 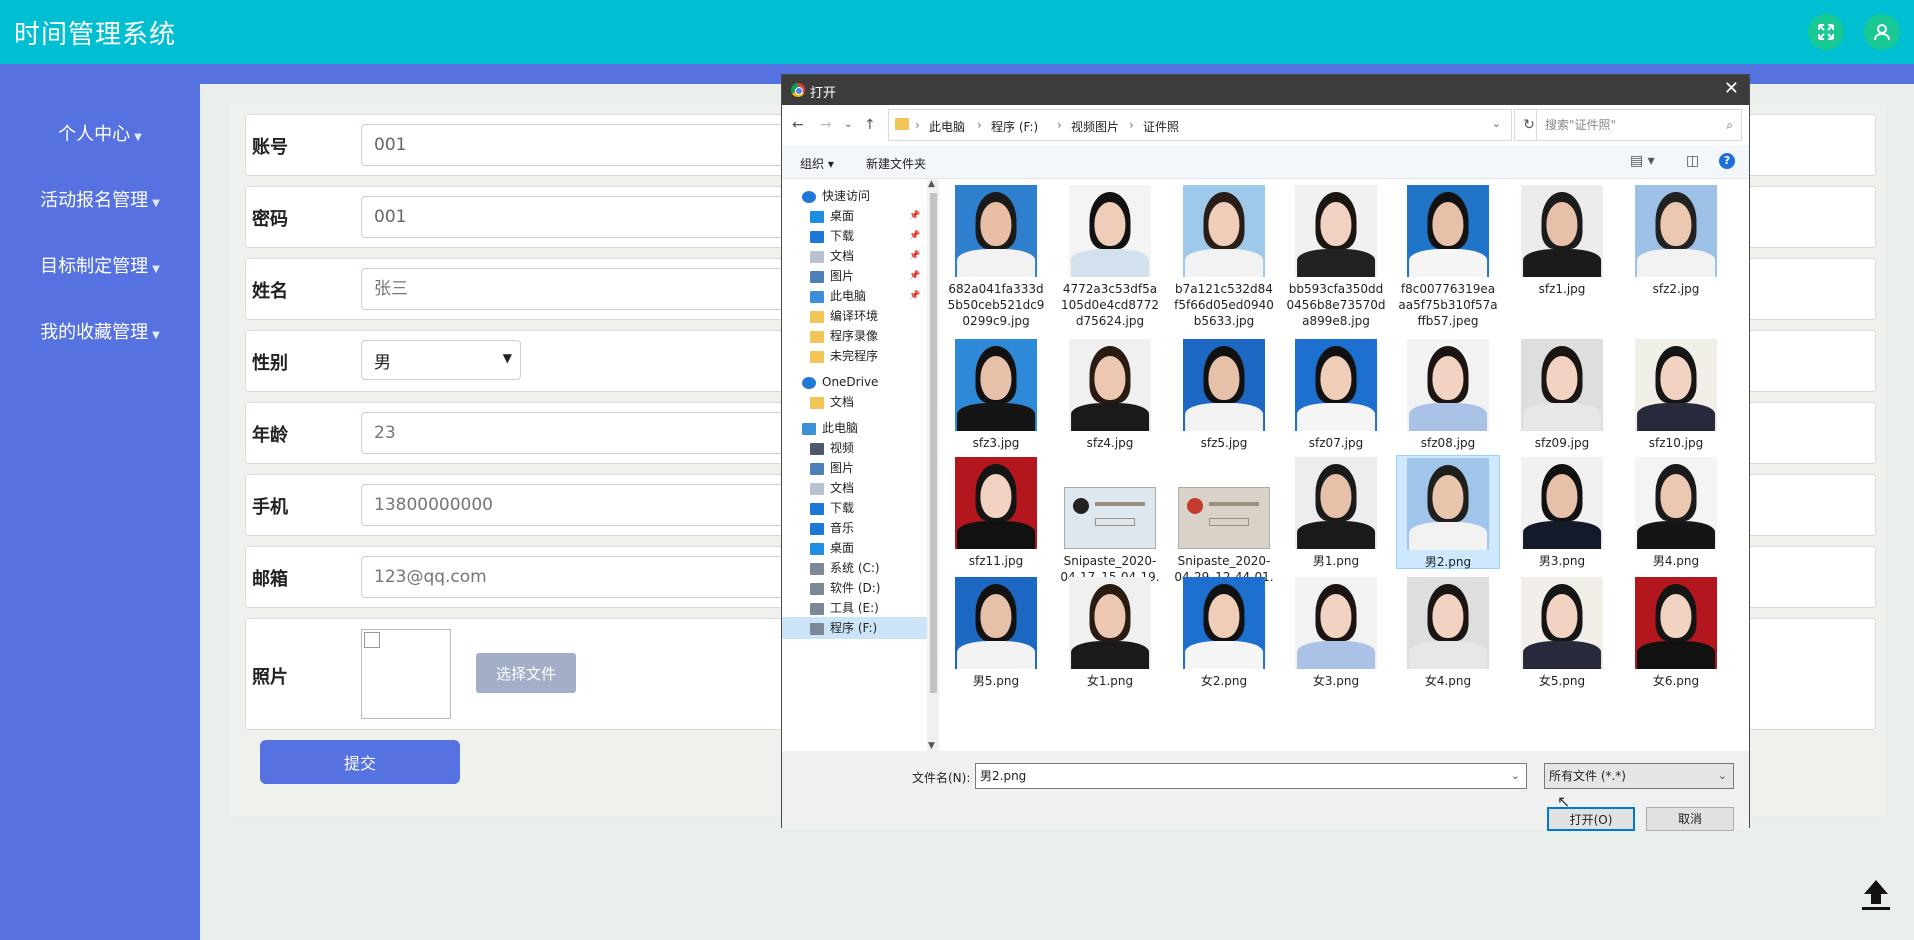 What do you see at coordinates (100, 199) in the screenshot?
I see `sidebar-item-activity-signup: 活动报名管理 ▼` at bounding box center [100, 199].